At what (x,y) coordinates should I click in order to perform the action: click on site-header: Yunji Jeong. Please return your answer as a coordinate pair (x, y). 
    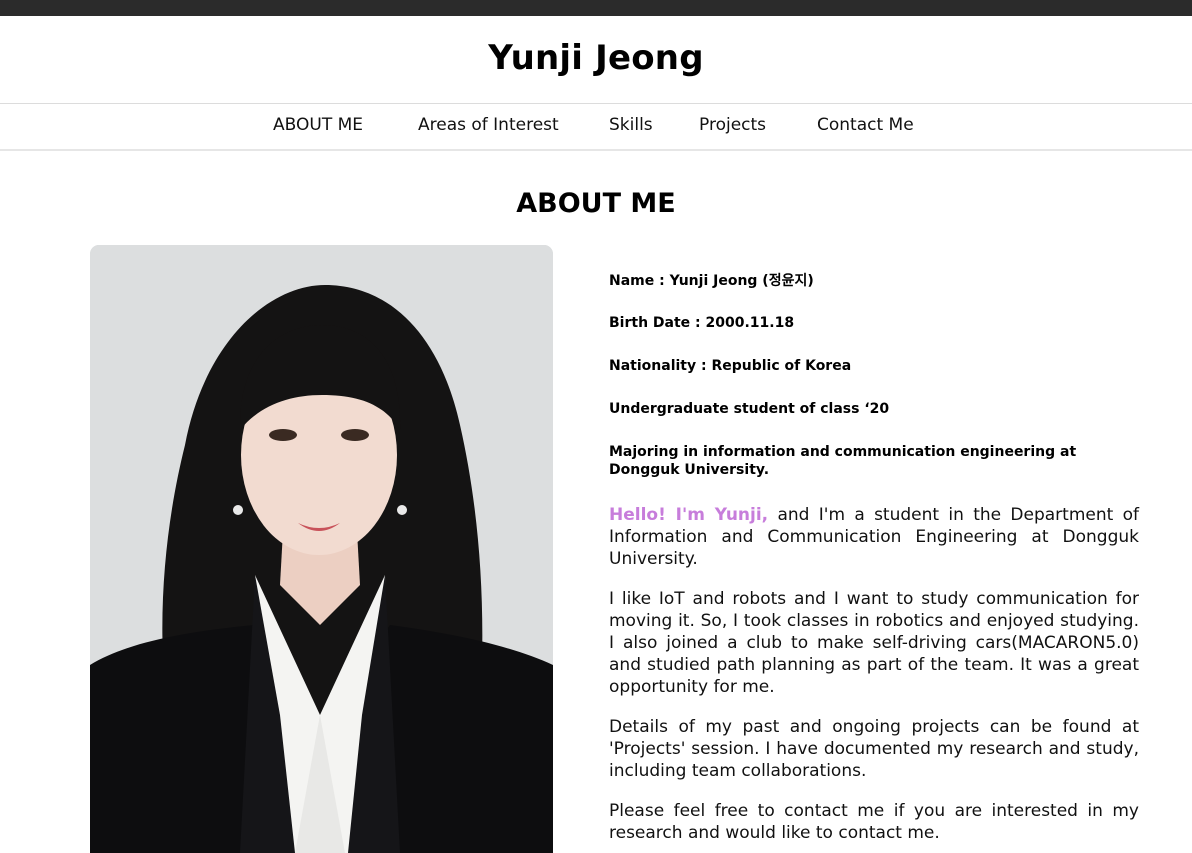
    Looking at the image, I should click on (596, 60).